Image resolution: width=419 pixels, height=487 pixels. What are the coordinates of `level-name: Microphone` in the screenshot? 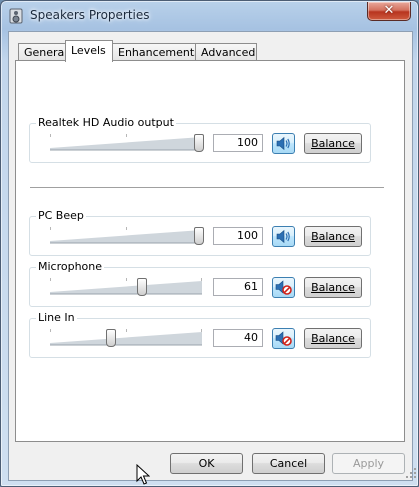 It's located at (70, 267).